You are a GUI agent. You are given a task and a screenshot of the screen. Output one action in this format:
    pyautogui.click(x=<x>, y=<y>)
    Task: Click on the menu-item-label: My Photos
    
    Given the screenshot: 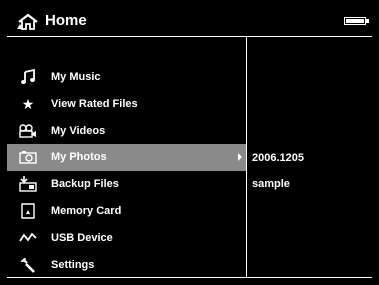 What is the action you would take?
    pyautogui.click(x=79, y=157)
    